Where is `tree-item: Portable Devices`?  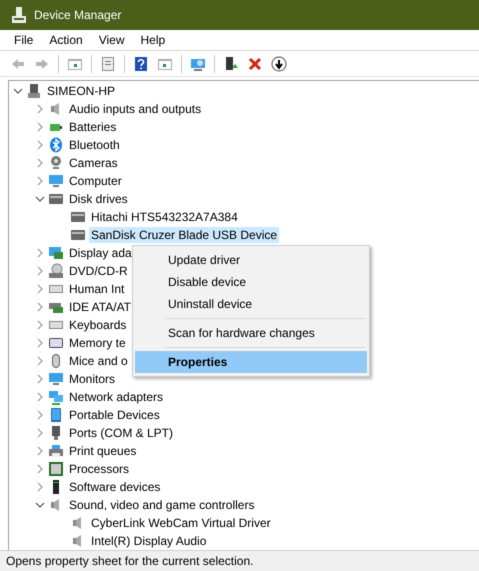 tree-item: Portable Devices is located at coordinates (114, 415).